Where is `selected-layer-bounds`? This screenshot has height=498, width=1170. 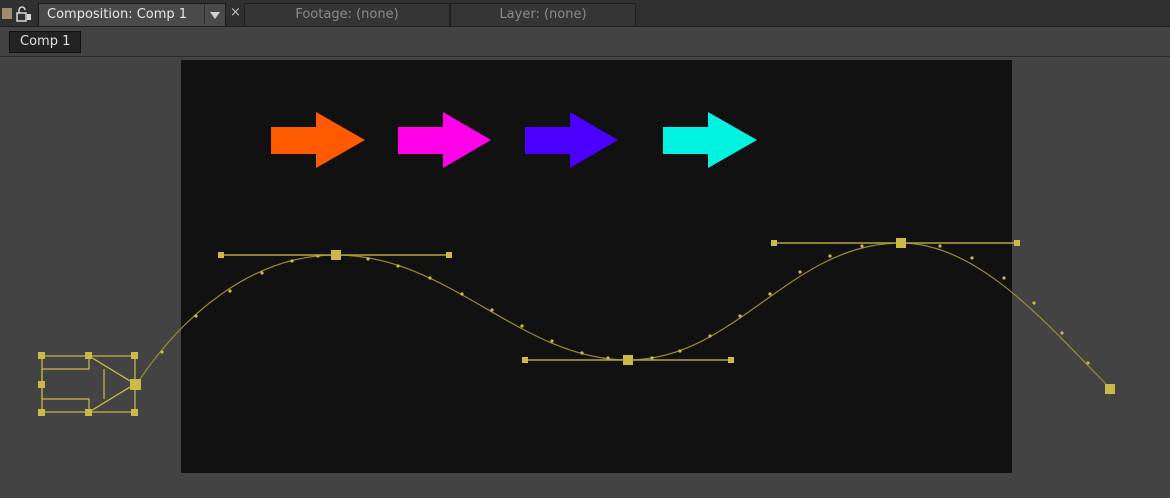
selected-layer-bounds is located at coordinates (89, 384).